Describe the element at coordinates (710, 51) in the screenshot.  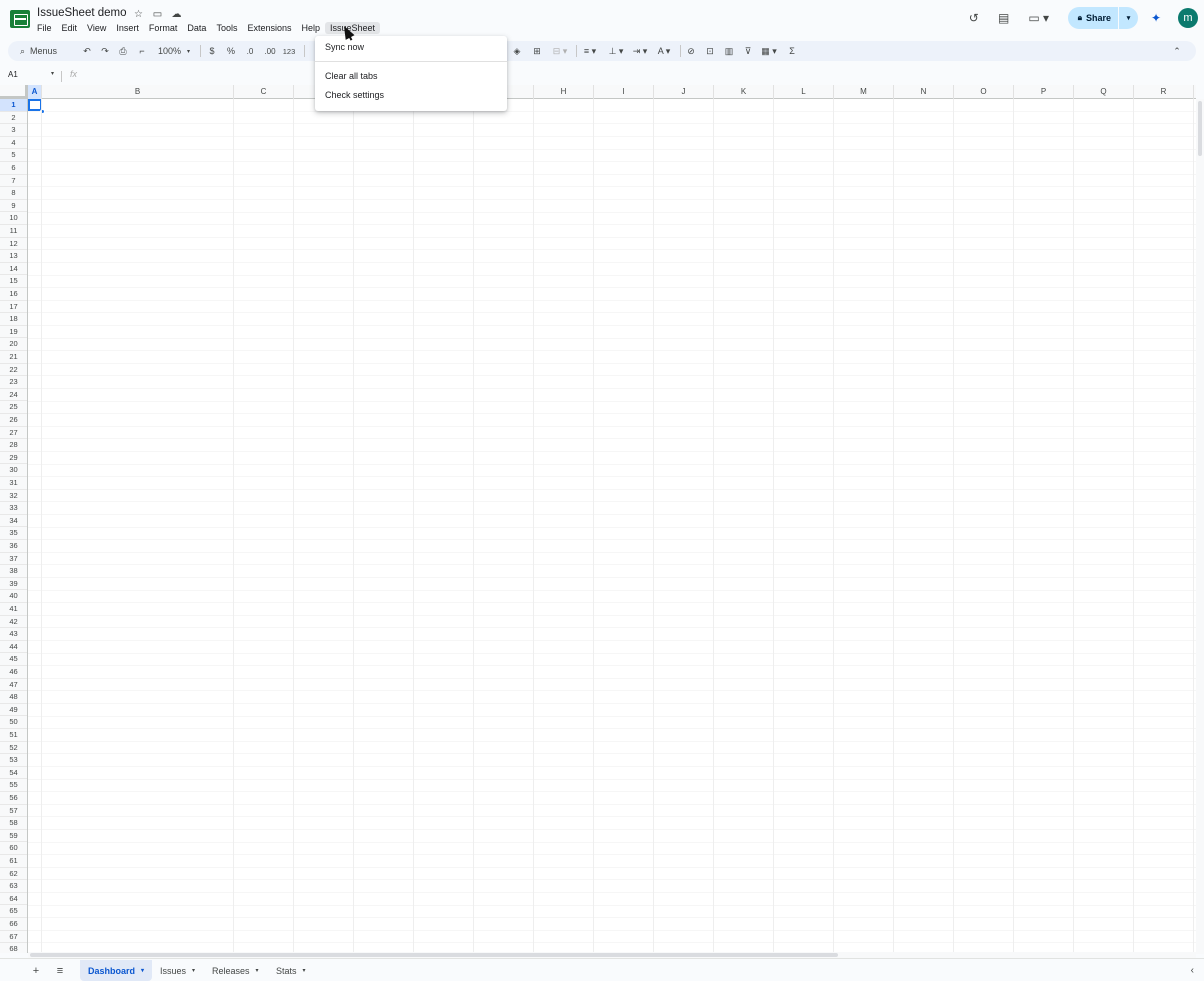
I see `insert-comment-icon: ⊡` at that location.